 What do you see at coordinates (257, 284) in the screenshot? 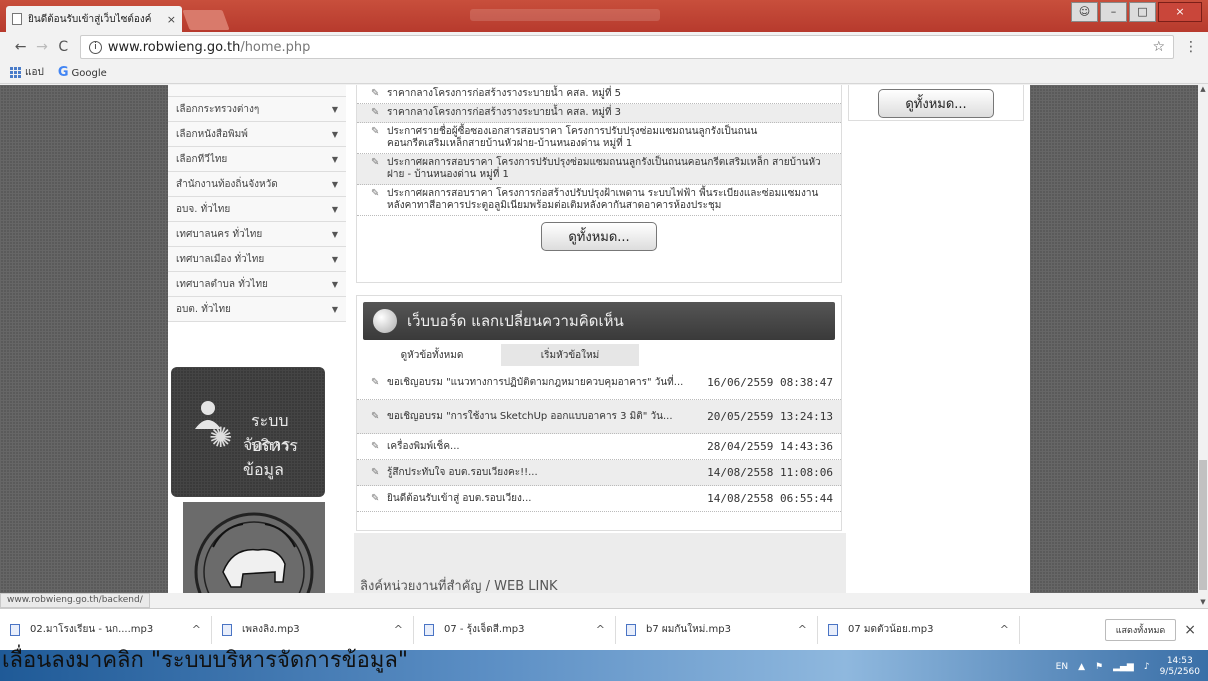
I see `side-item-subdistrict-municipality: เทศบาลตำบล ทั่วไทย ▼` at bounding box center [257, 284].